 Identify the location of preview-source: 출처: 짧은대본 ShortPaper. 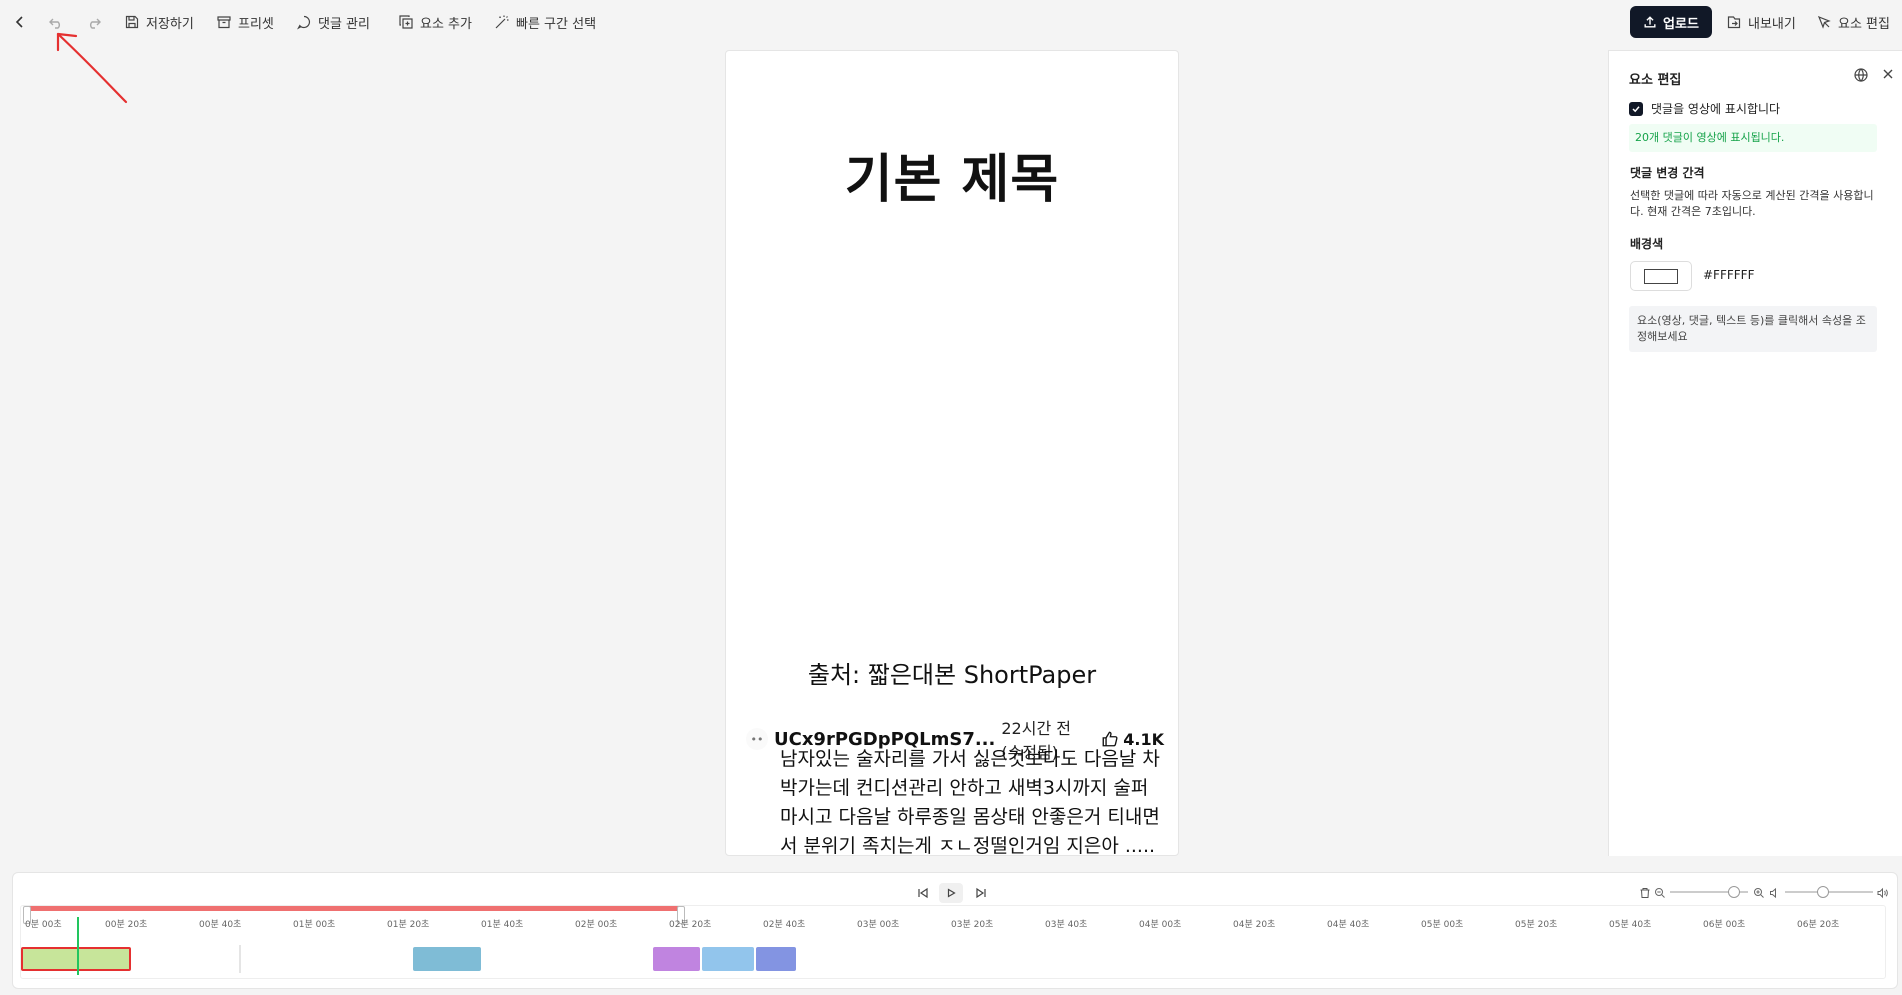
(952, 672).